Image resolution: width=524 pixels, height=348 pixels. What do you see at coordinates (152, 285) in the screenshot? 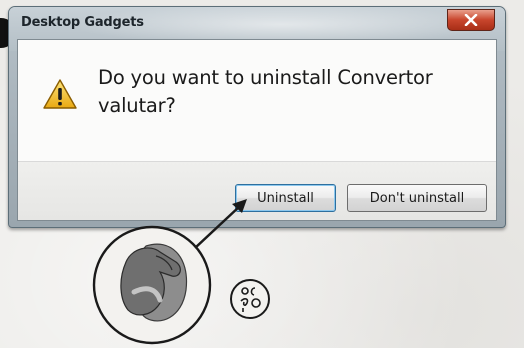
I see `hand-mouse-click-icon` at bounding box center [152, 285].